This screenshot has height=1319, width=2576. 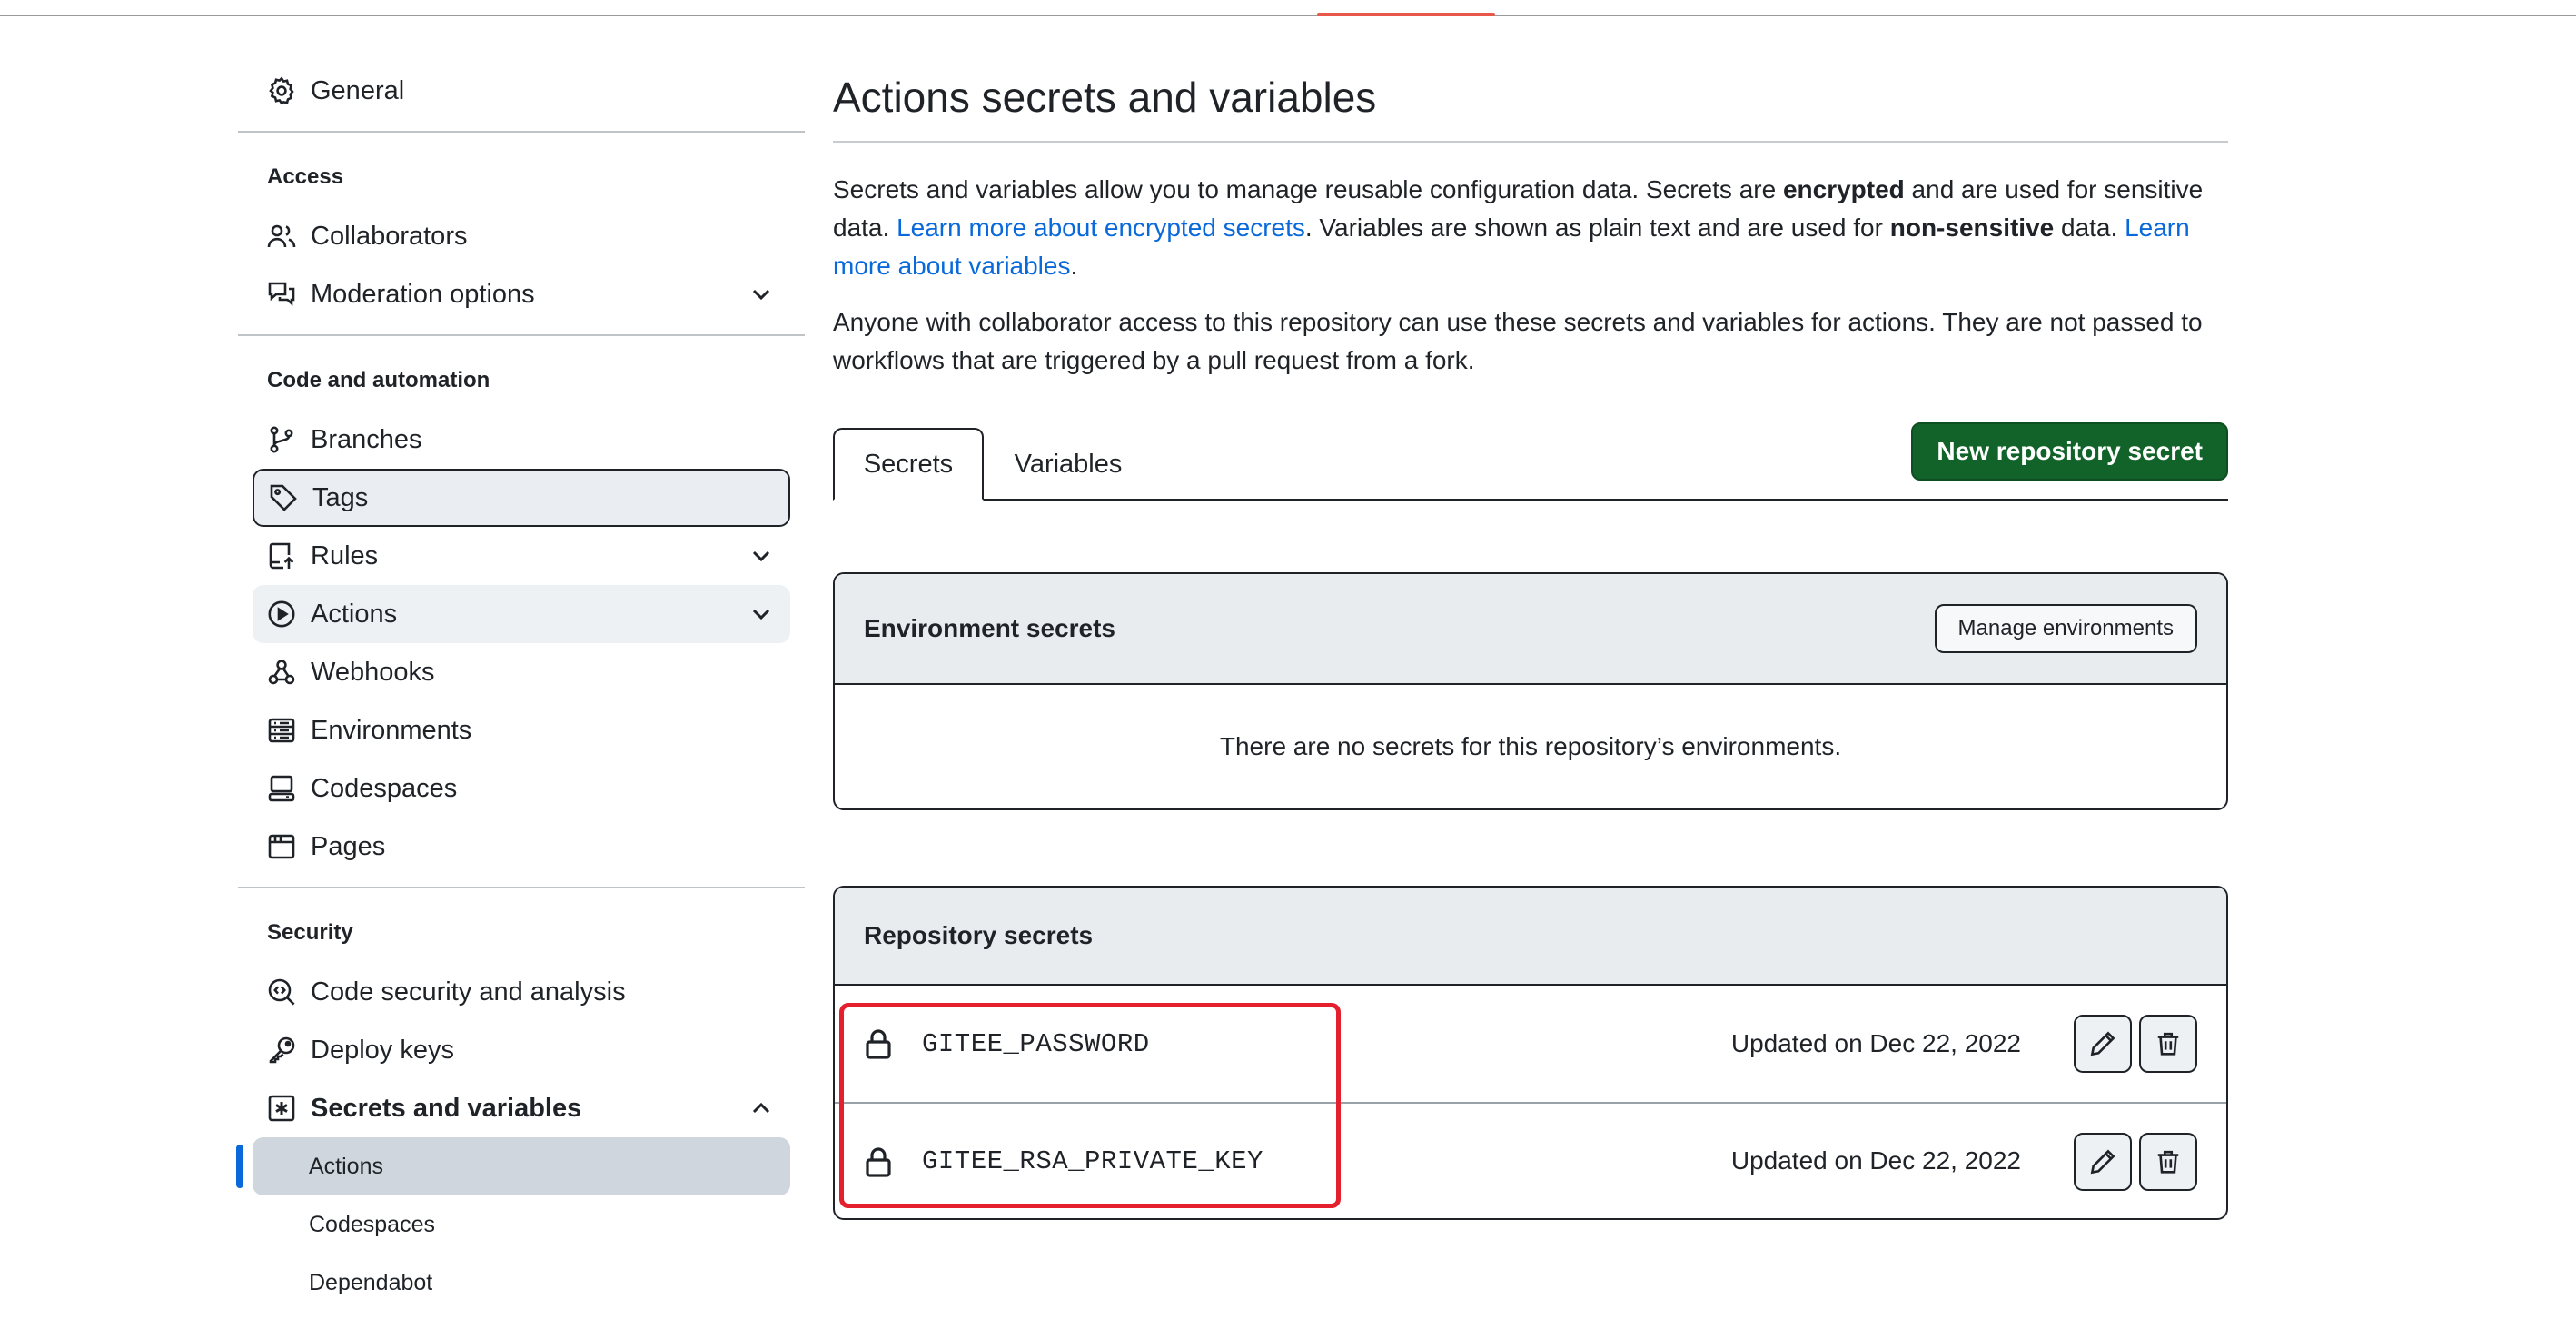 What do you see at coordinates (1074, 266) in the screenshot?
I see `intro-text: .` at bounding box center [1074, 266].